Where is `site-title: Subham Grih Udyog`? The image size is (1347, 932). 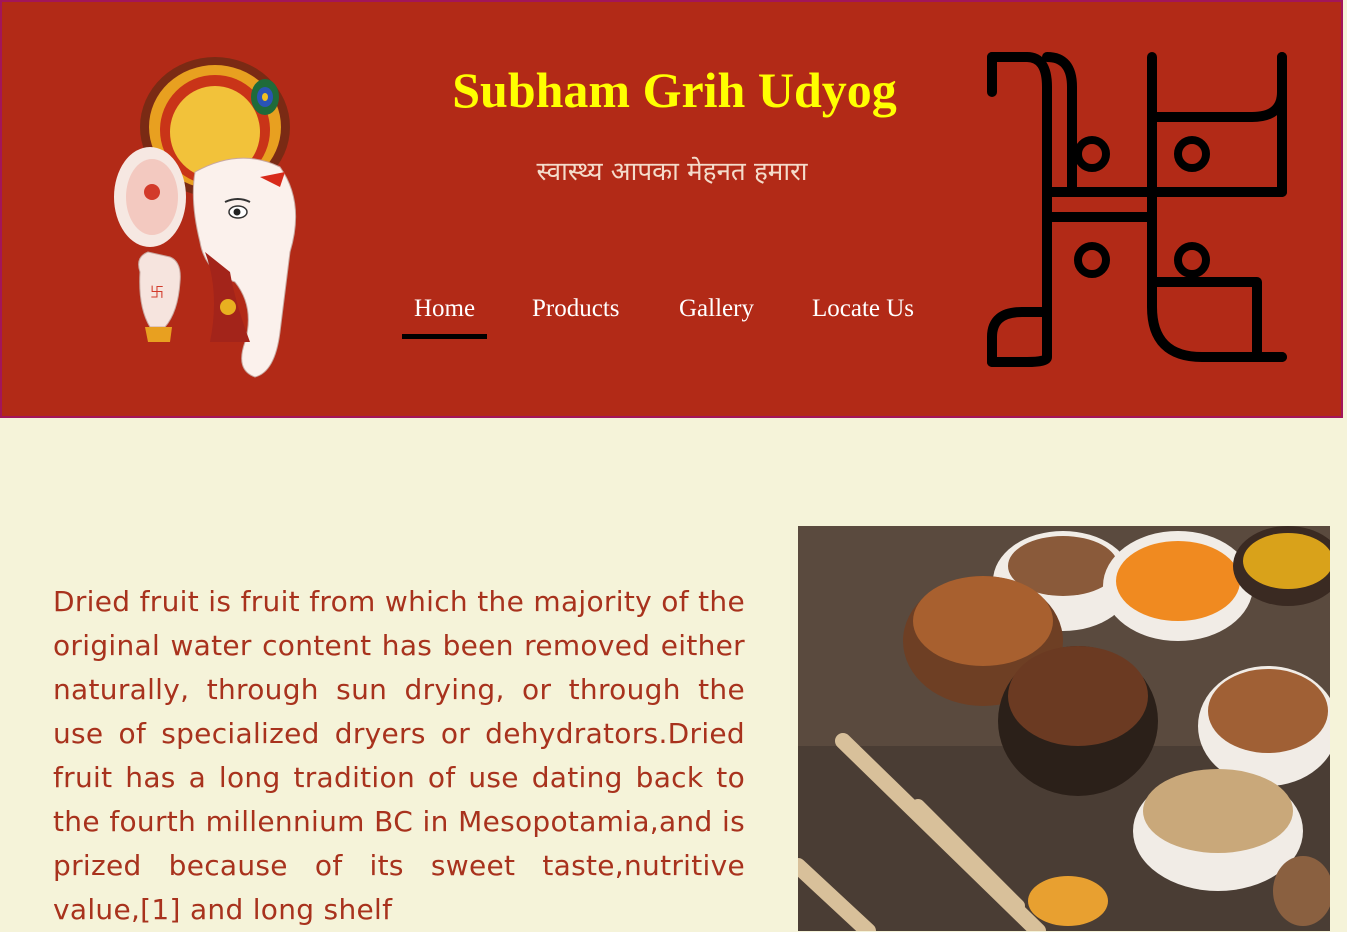
site-title: Subham Grih Udyog is located at coordinates (674, 90).